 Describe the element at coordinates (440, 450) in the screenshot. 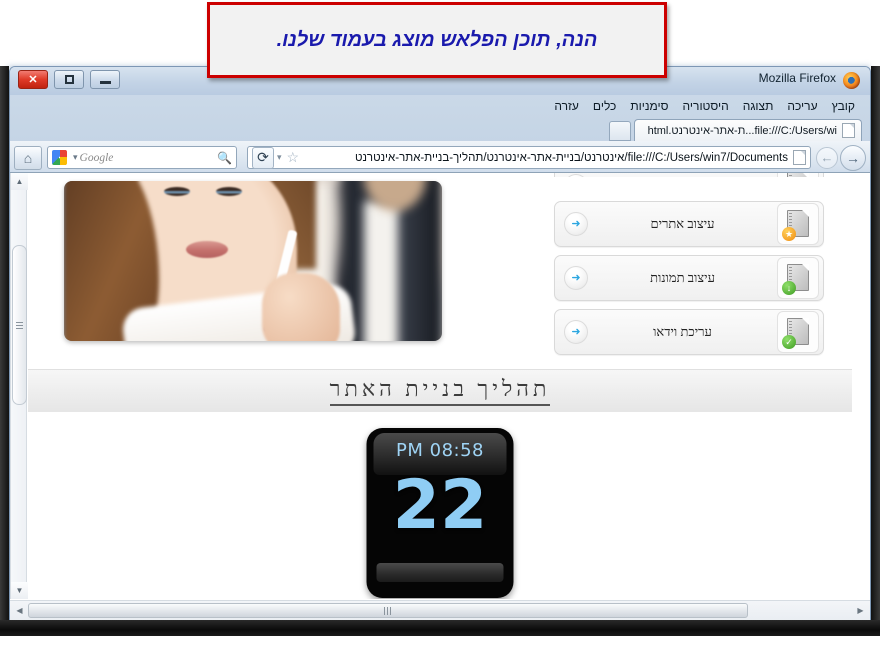

I see `clock-time: 08:58 PM` at that location.